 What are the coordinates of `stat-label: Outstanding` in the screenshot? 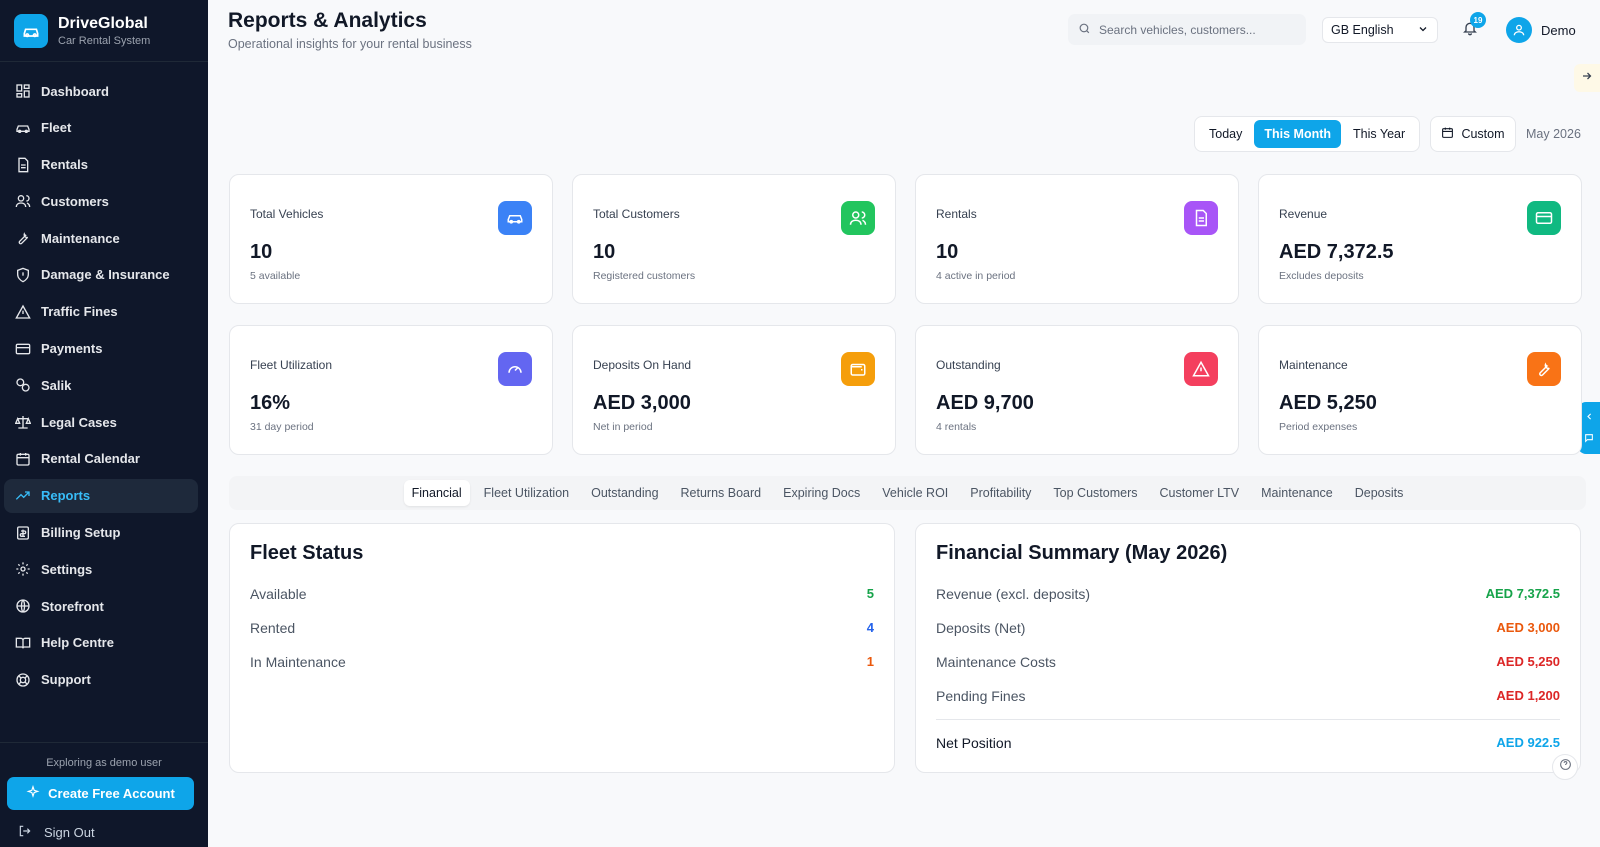 It's located at (968, 365).